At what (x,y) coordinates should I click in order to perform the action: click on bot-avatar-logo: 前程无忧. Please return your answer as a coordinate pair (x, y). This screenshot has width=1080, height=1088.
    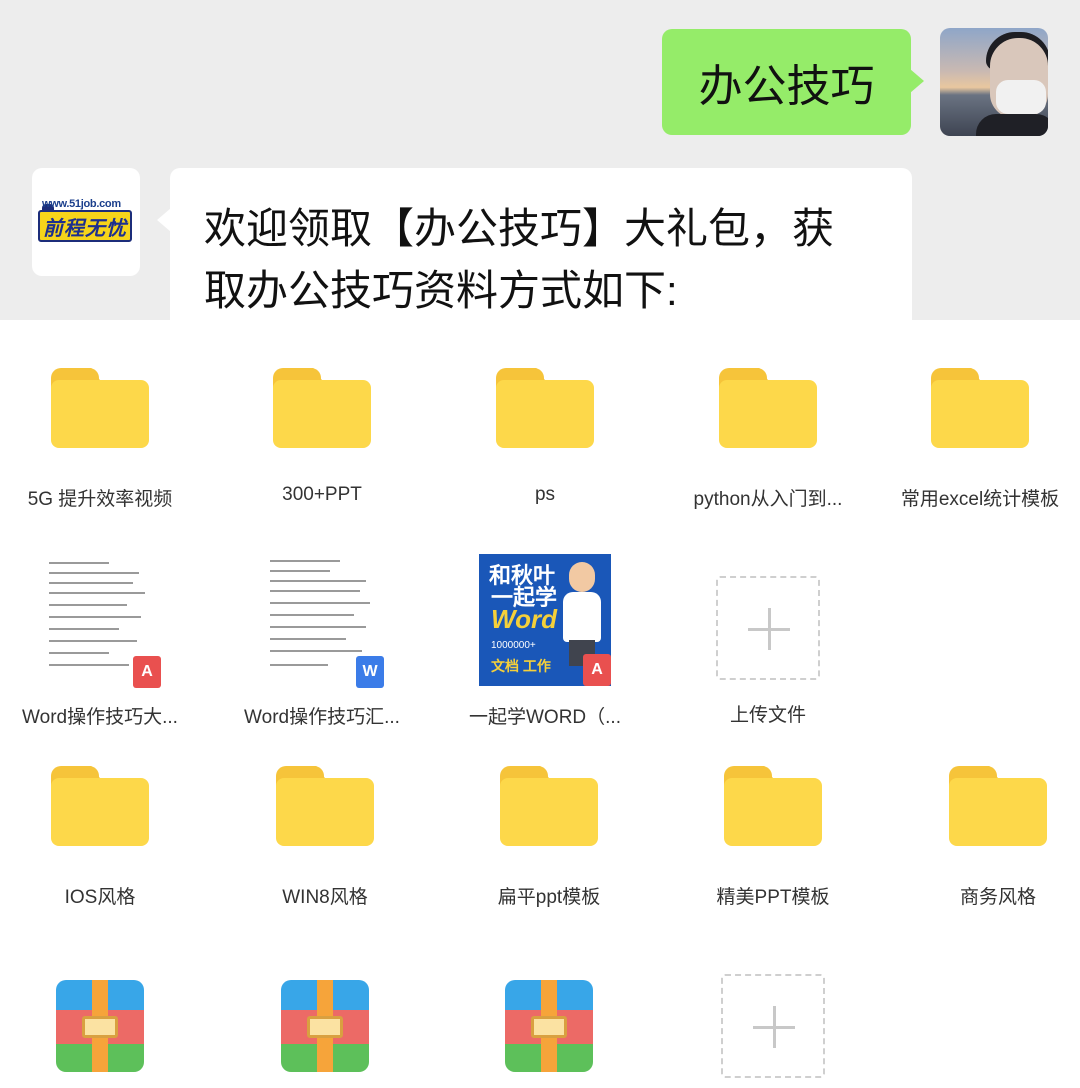
    Looking at the image, I should click on (85, 226).